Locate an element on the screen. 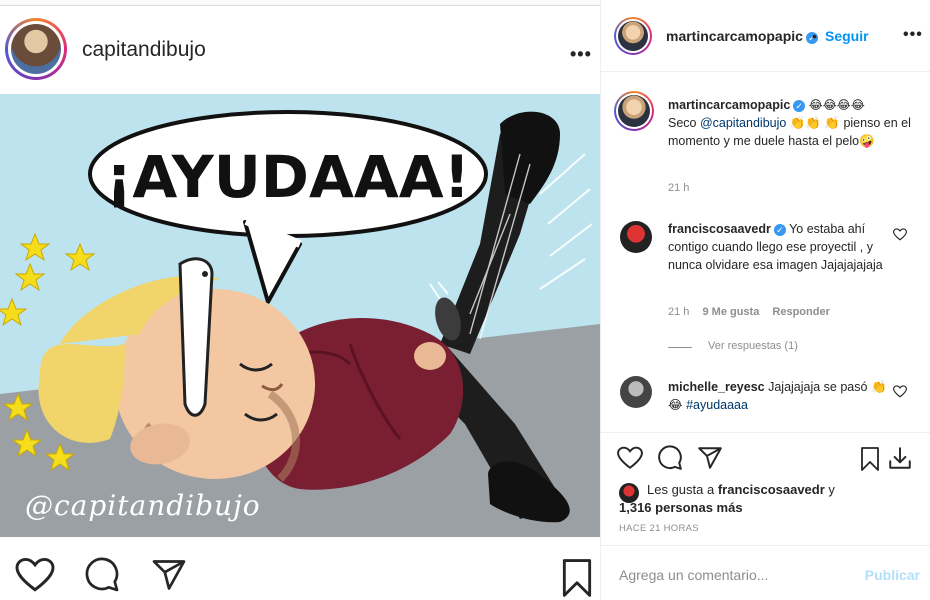  replies-divider is located at coordinates (680, 347).